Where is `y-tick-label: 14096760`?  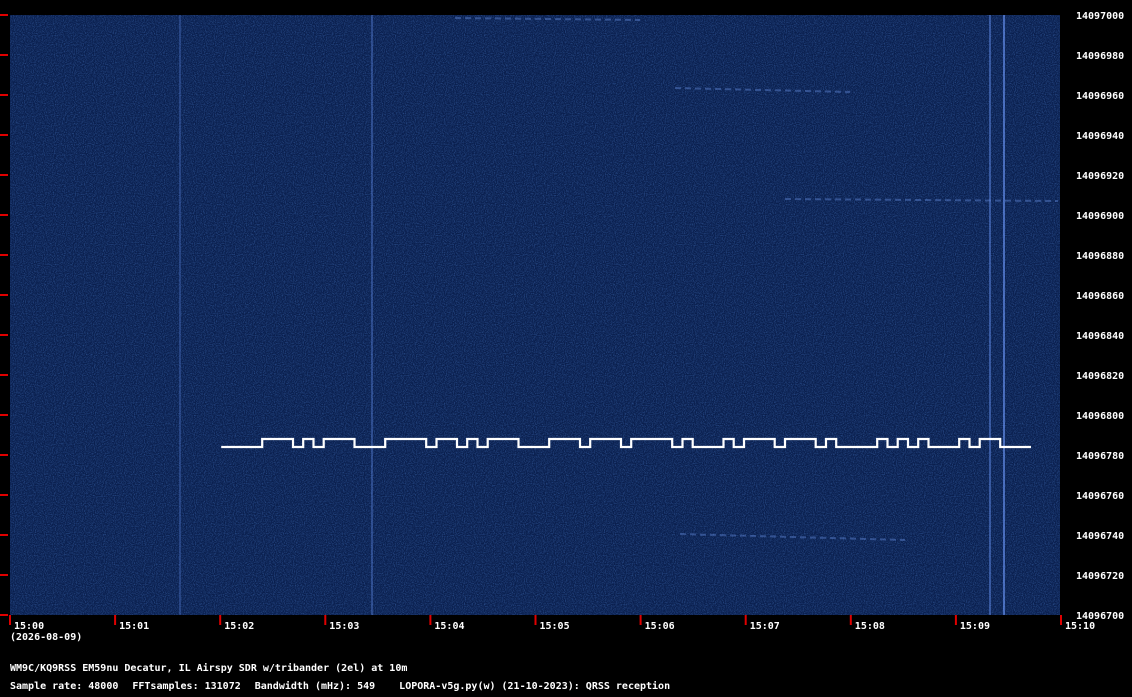 y-tick-label: 14096760 is located at coordinates (1100, 496).